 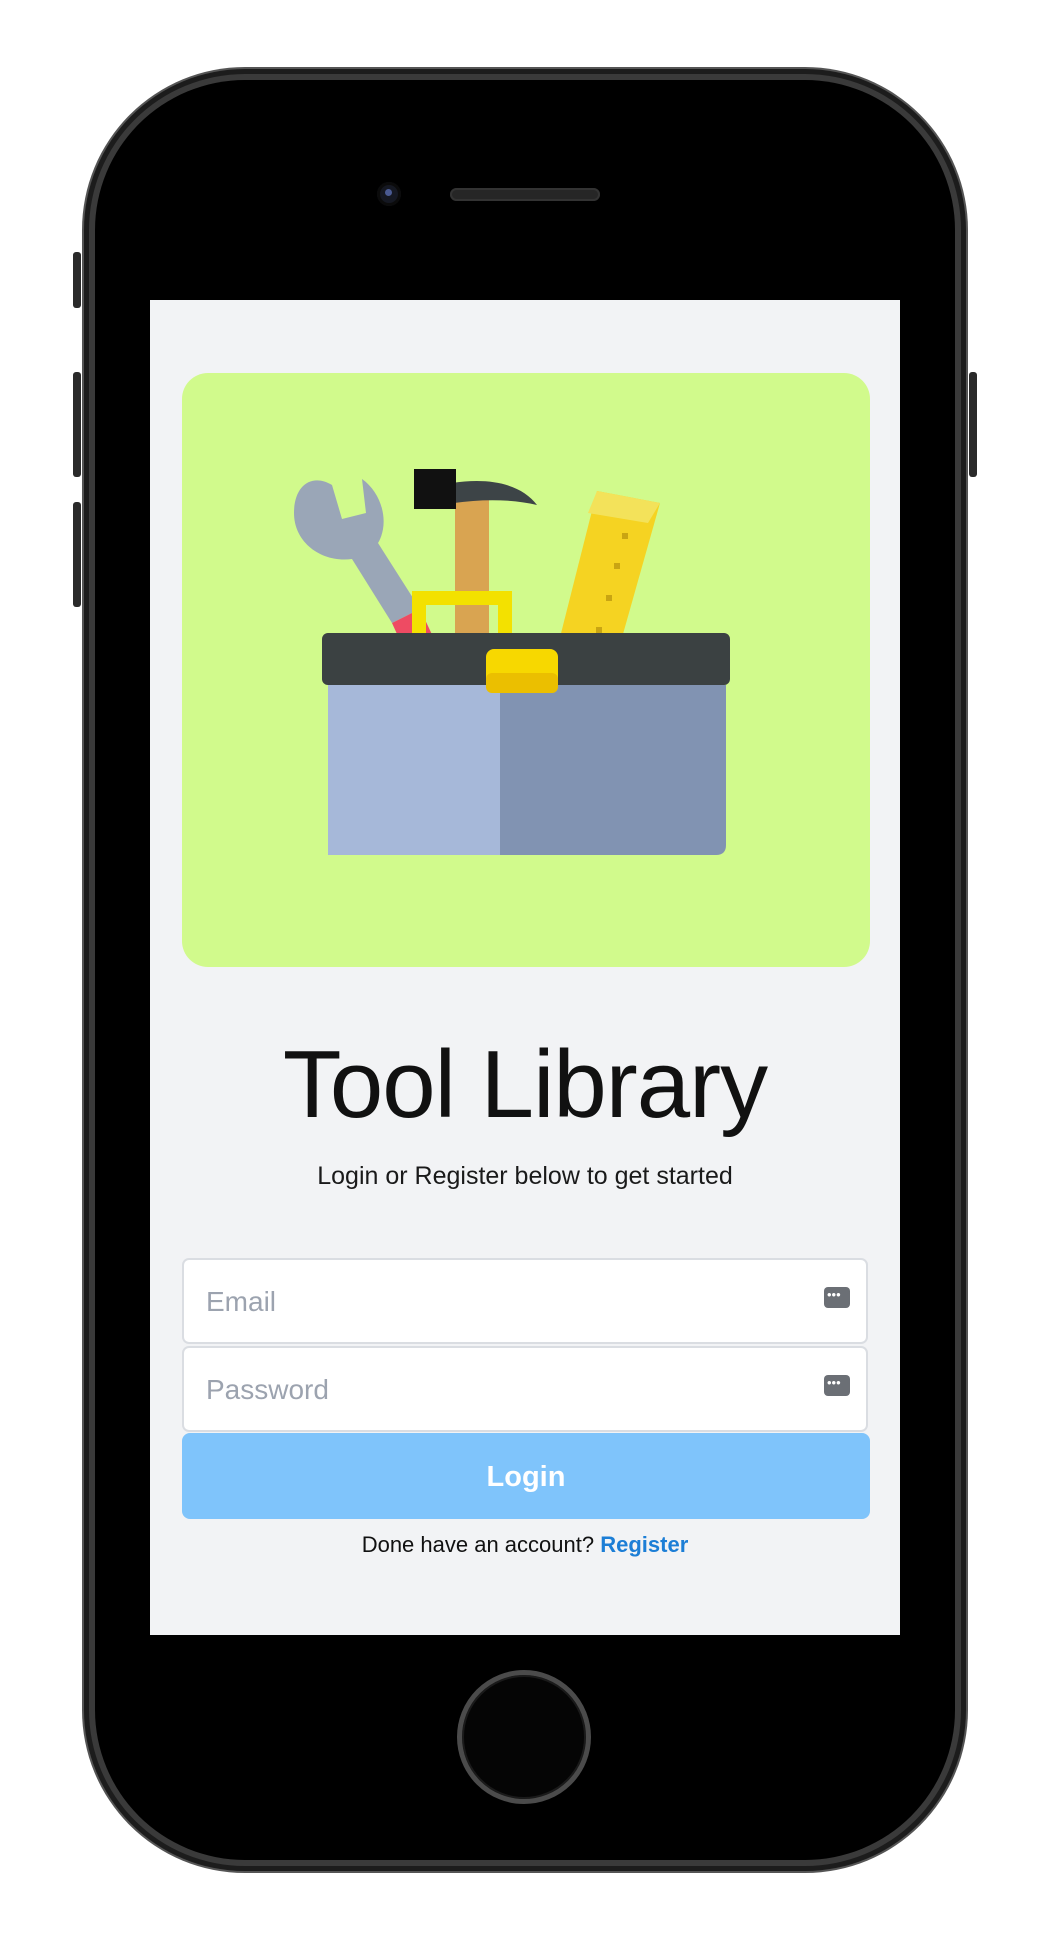 I want to click on app-subtitle: Login or Register below to get started, so click(x=525, y=1176).